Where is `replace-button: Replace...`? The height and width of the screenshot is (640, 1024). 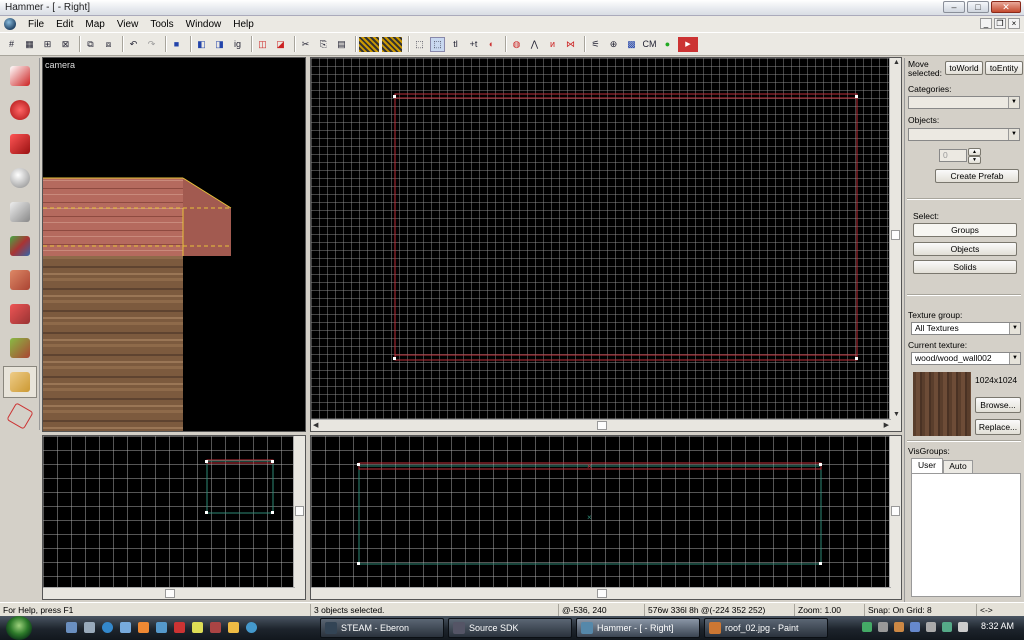
replace-button: Replace... is located at coordinates (998, 427).